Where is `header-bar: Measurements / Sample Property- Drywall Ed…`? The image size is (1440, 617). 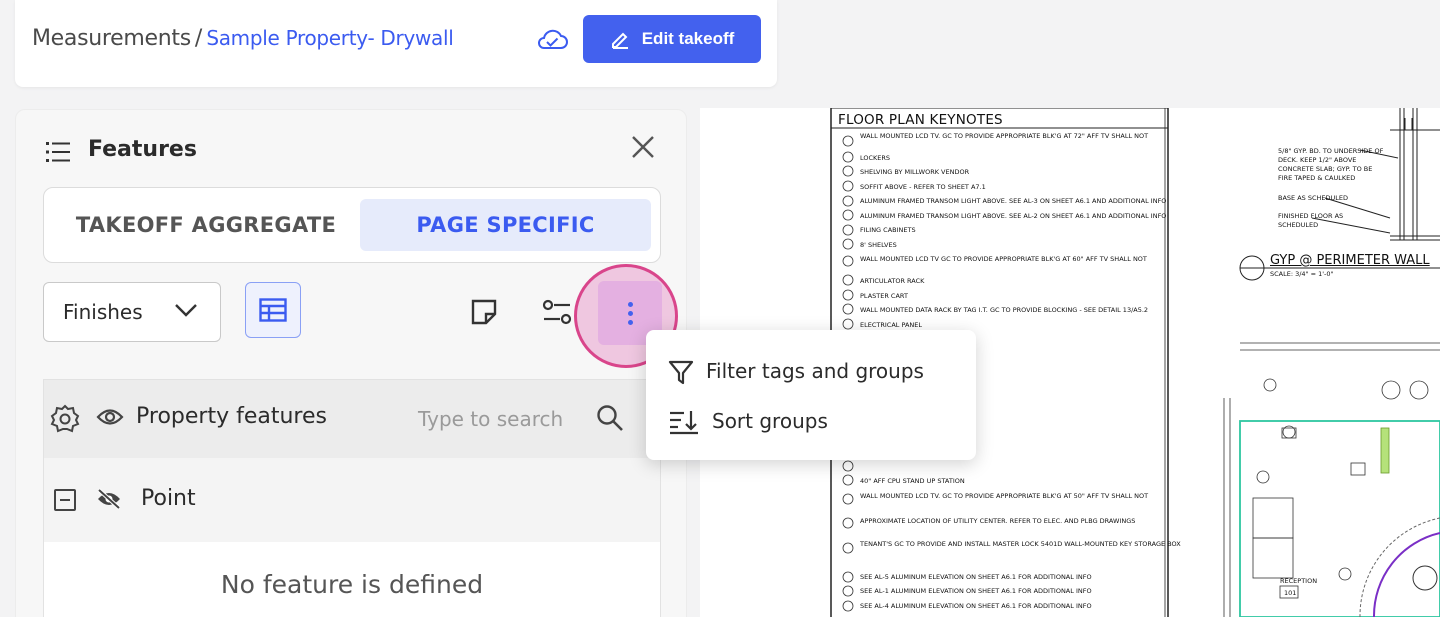
header-bar: Measurements / Sample Property- Drywall Ed… is located at coordinates (396, 43).